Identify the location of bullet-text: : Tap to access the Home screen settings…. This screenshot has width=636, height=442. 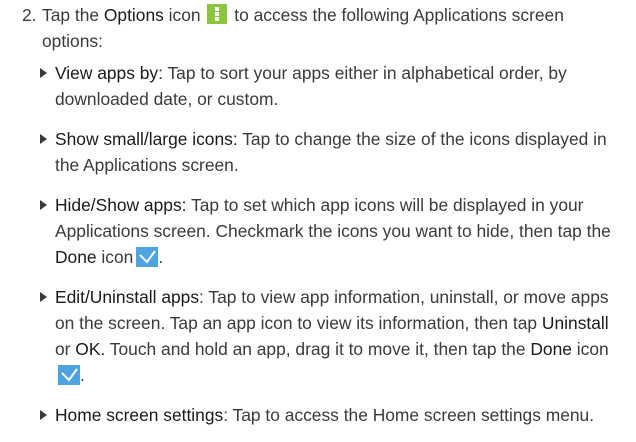
(409, 415).